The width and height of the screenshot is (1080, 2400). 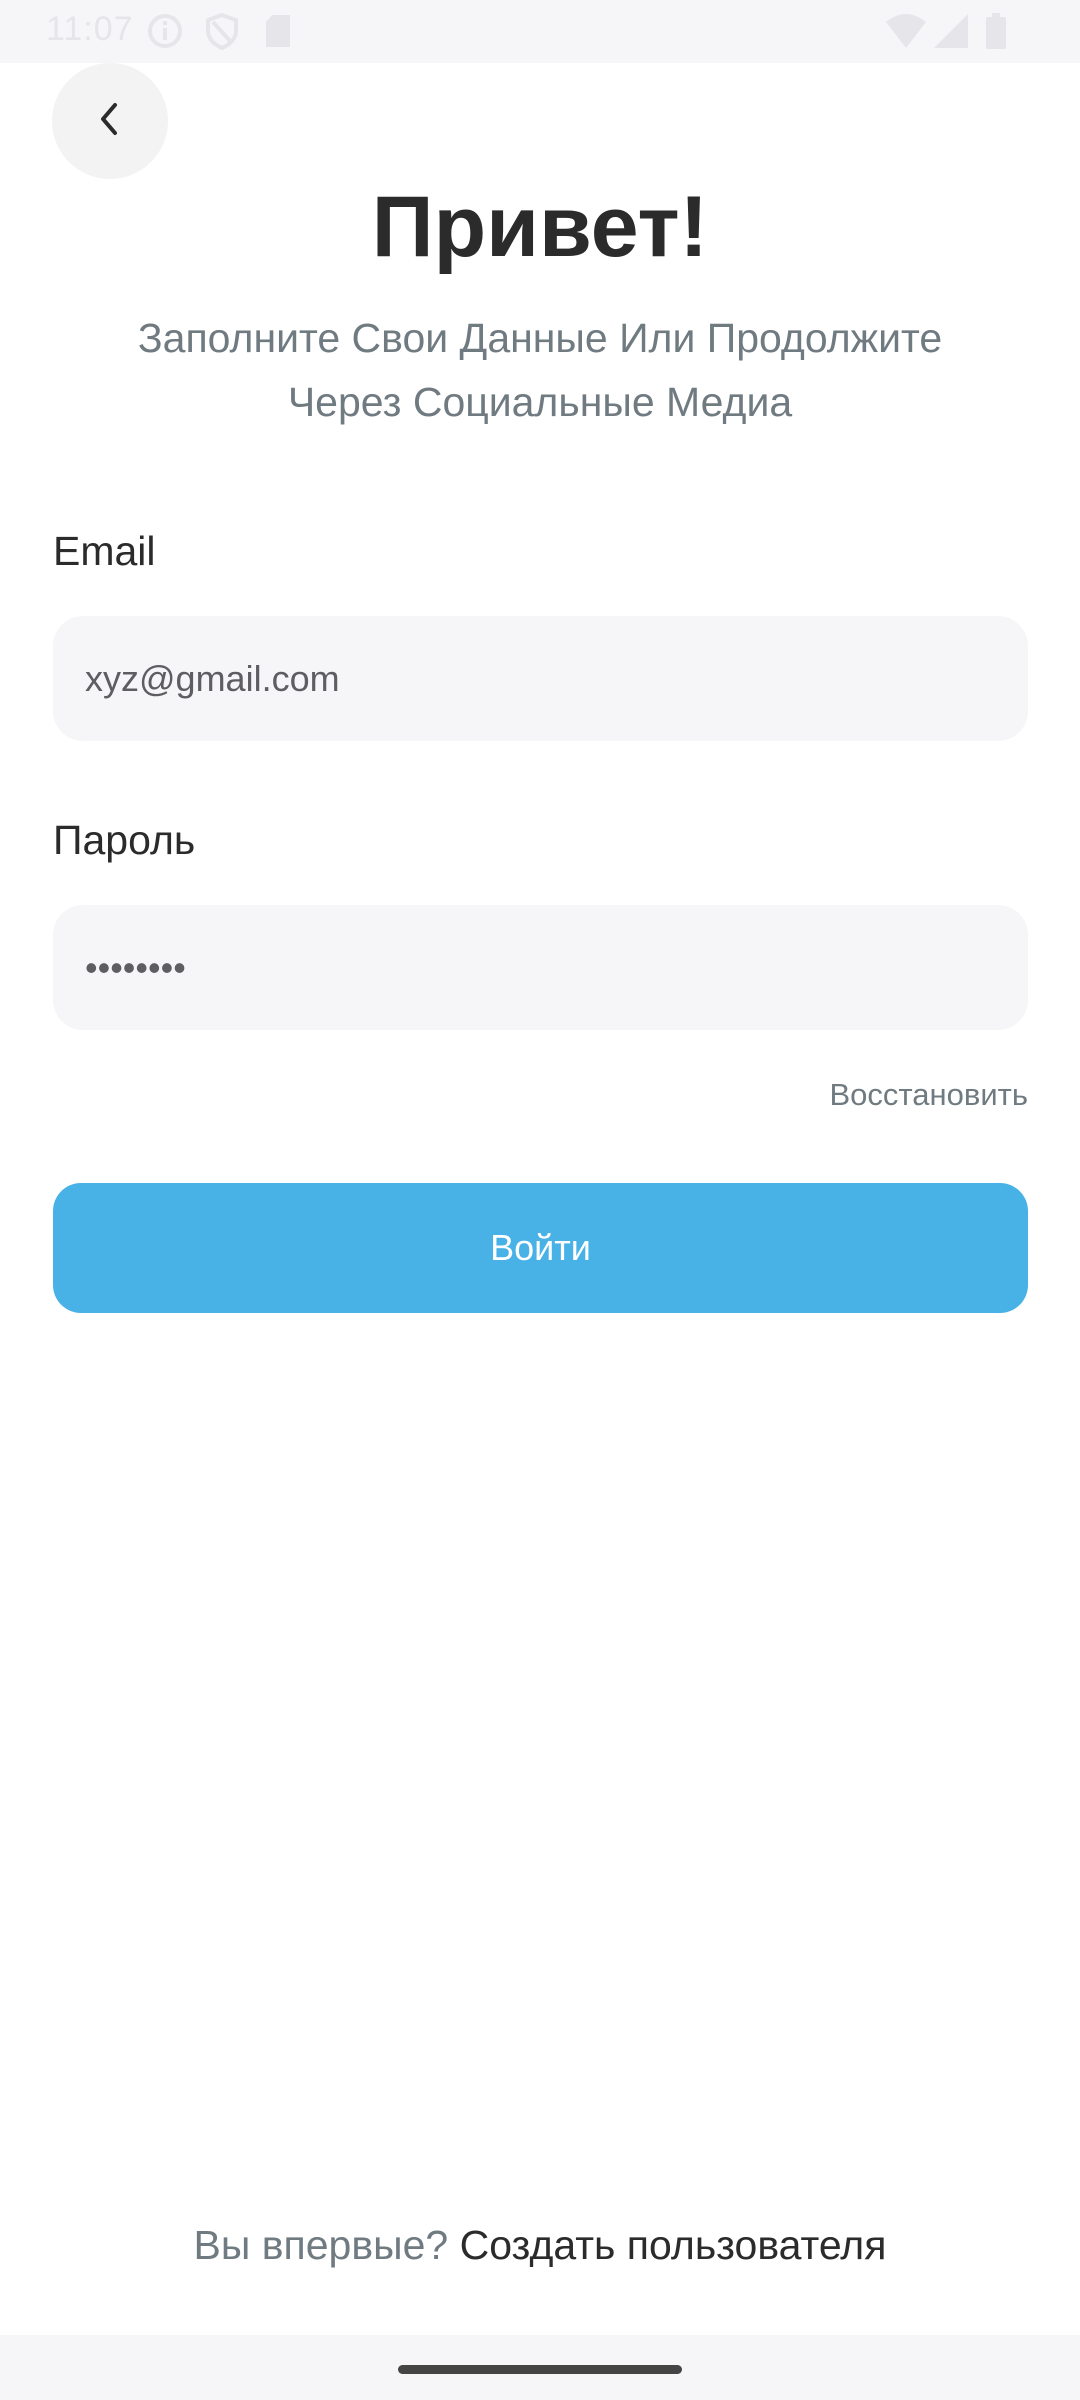 What do you see at coordinates (540, 31) in the screenshot?
I see `status-bar: 11:07` at bounding box center [540, 31].